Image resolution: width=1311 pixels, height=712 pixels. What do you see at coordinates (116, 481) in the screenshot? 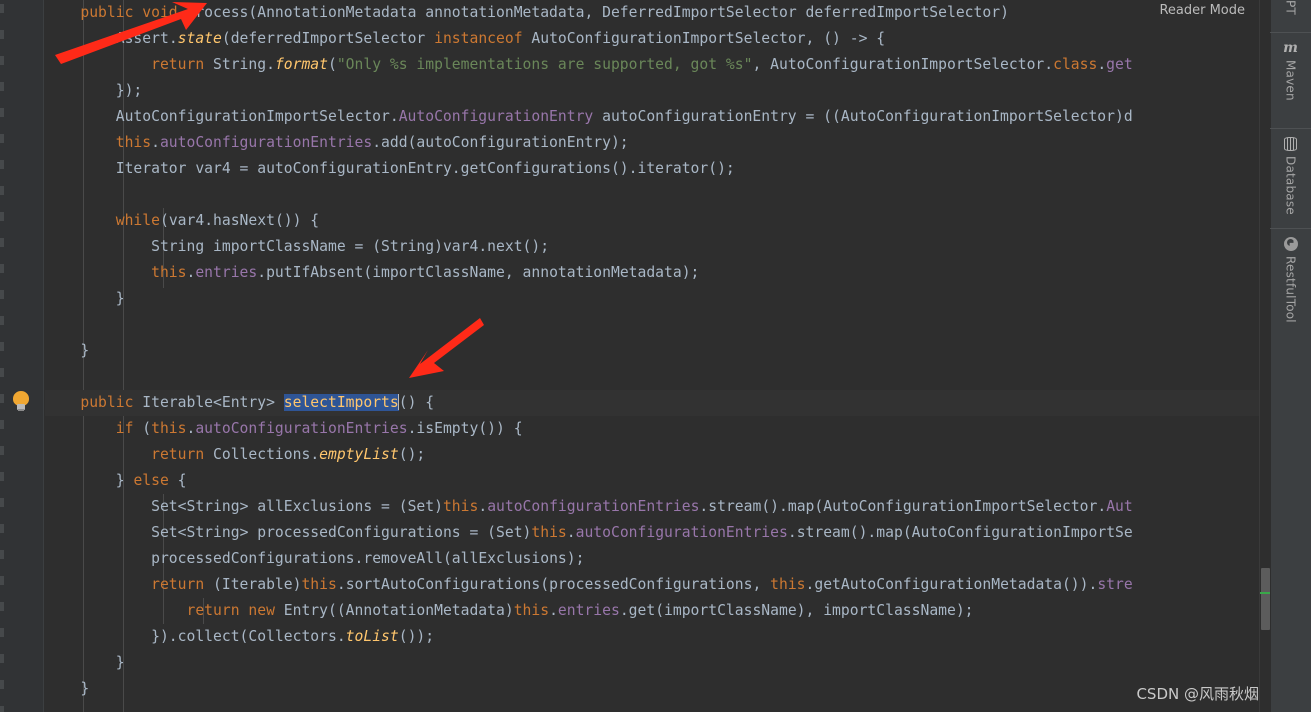
I see `code-line: } else {` at bounding box center [116, 481].